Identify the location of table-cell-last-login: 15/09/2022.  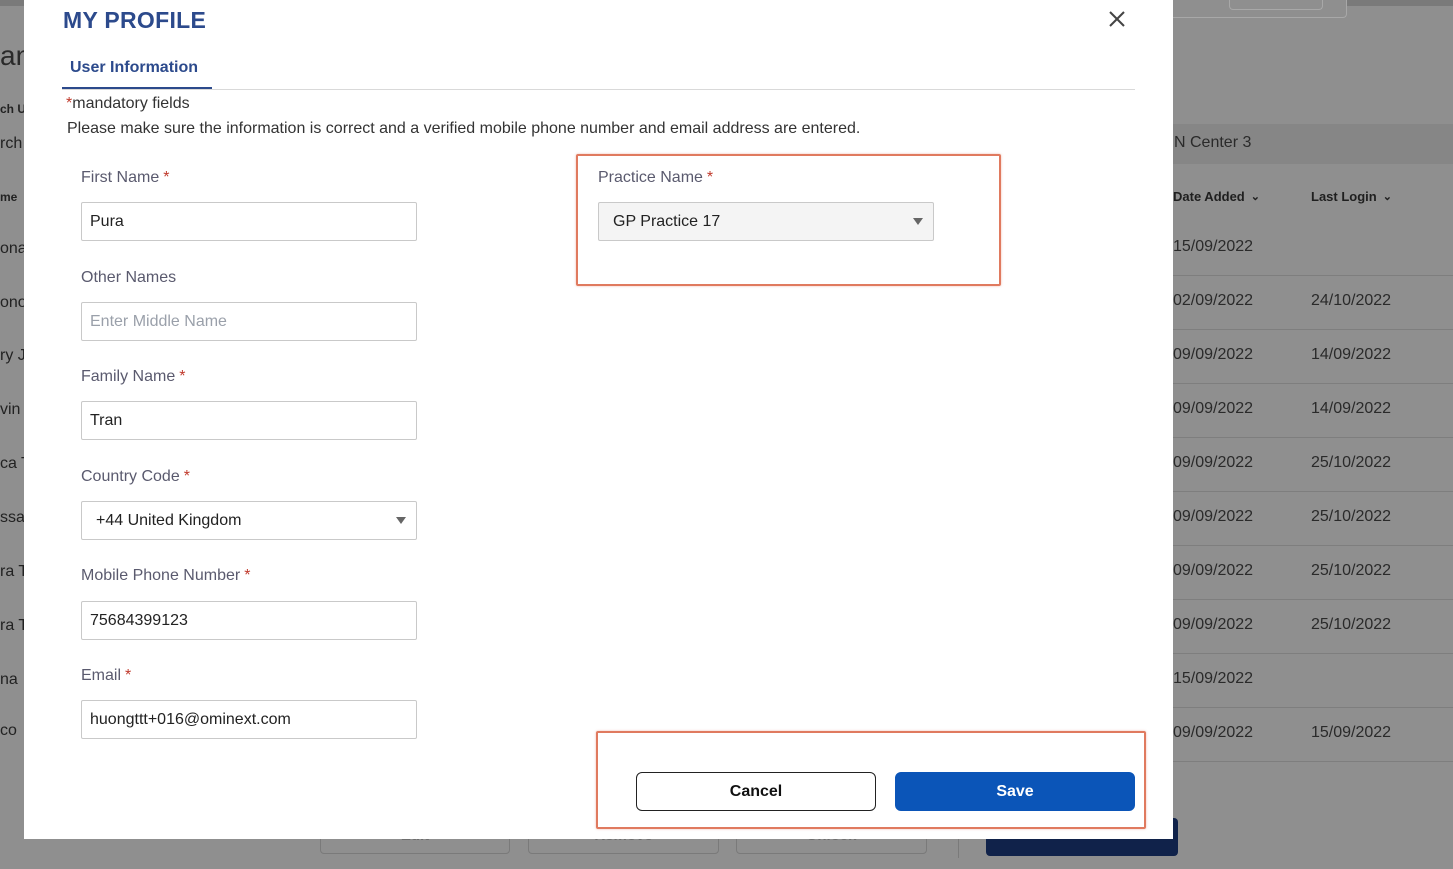
(1351, 732).